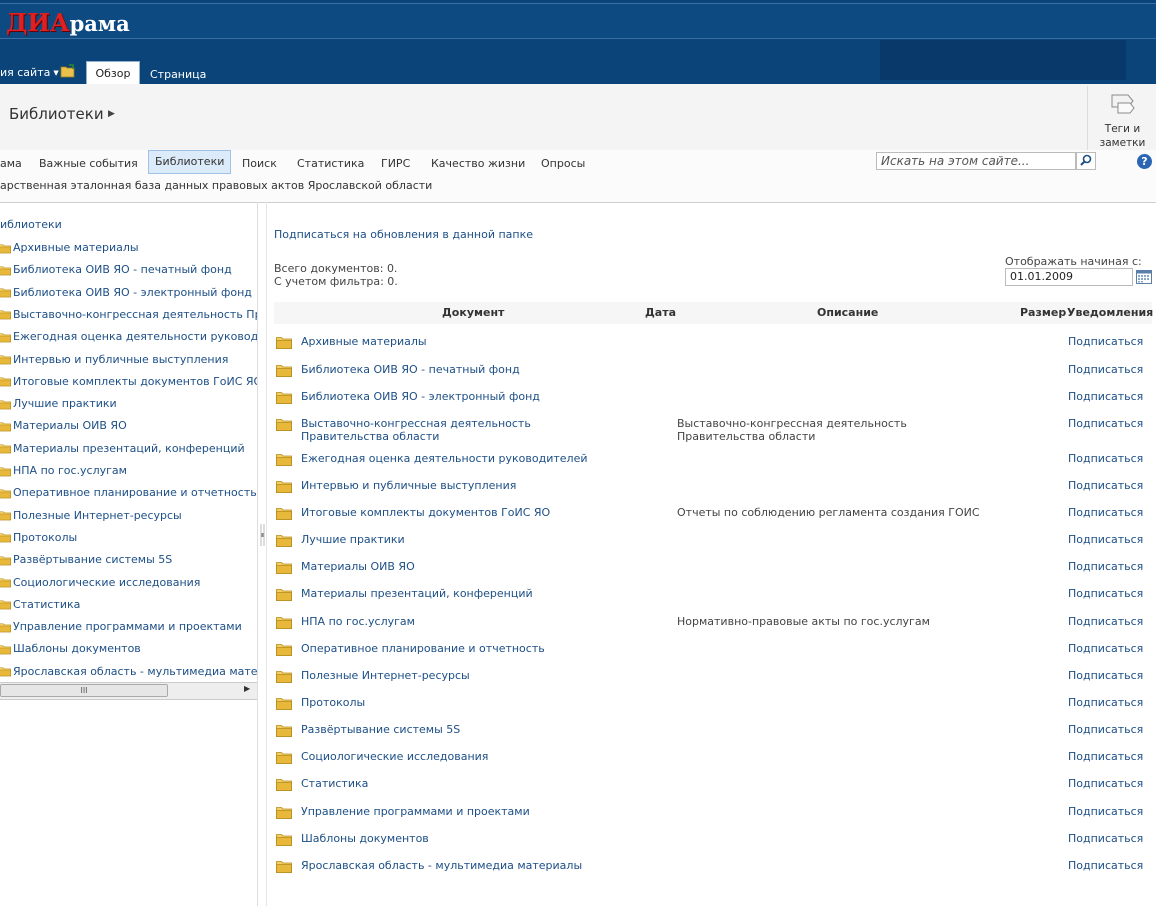 The width and height of the screenshot is (1156, 906). Describe the element at coordinates (128, 516) in the screenshot. I see `tree-item: Полезные Интернет-ресурсы` at that location.